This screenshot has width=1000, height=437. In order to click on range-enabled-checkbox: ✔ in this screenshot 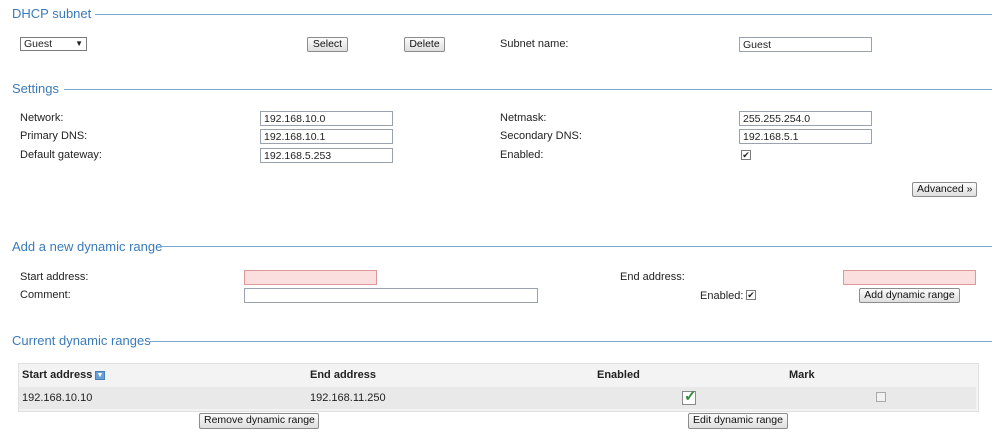, I will do `click(751, 295)`.